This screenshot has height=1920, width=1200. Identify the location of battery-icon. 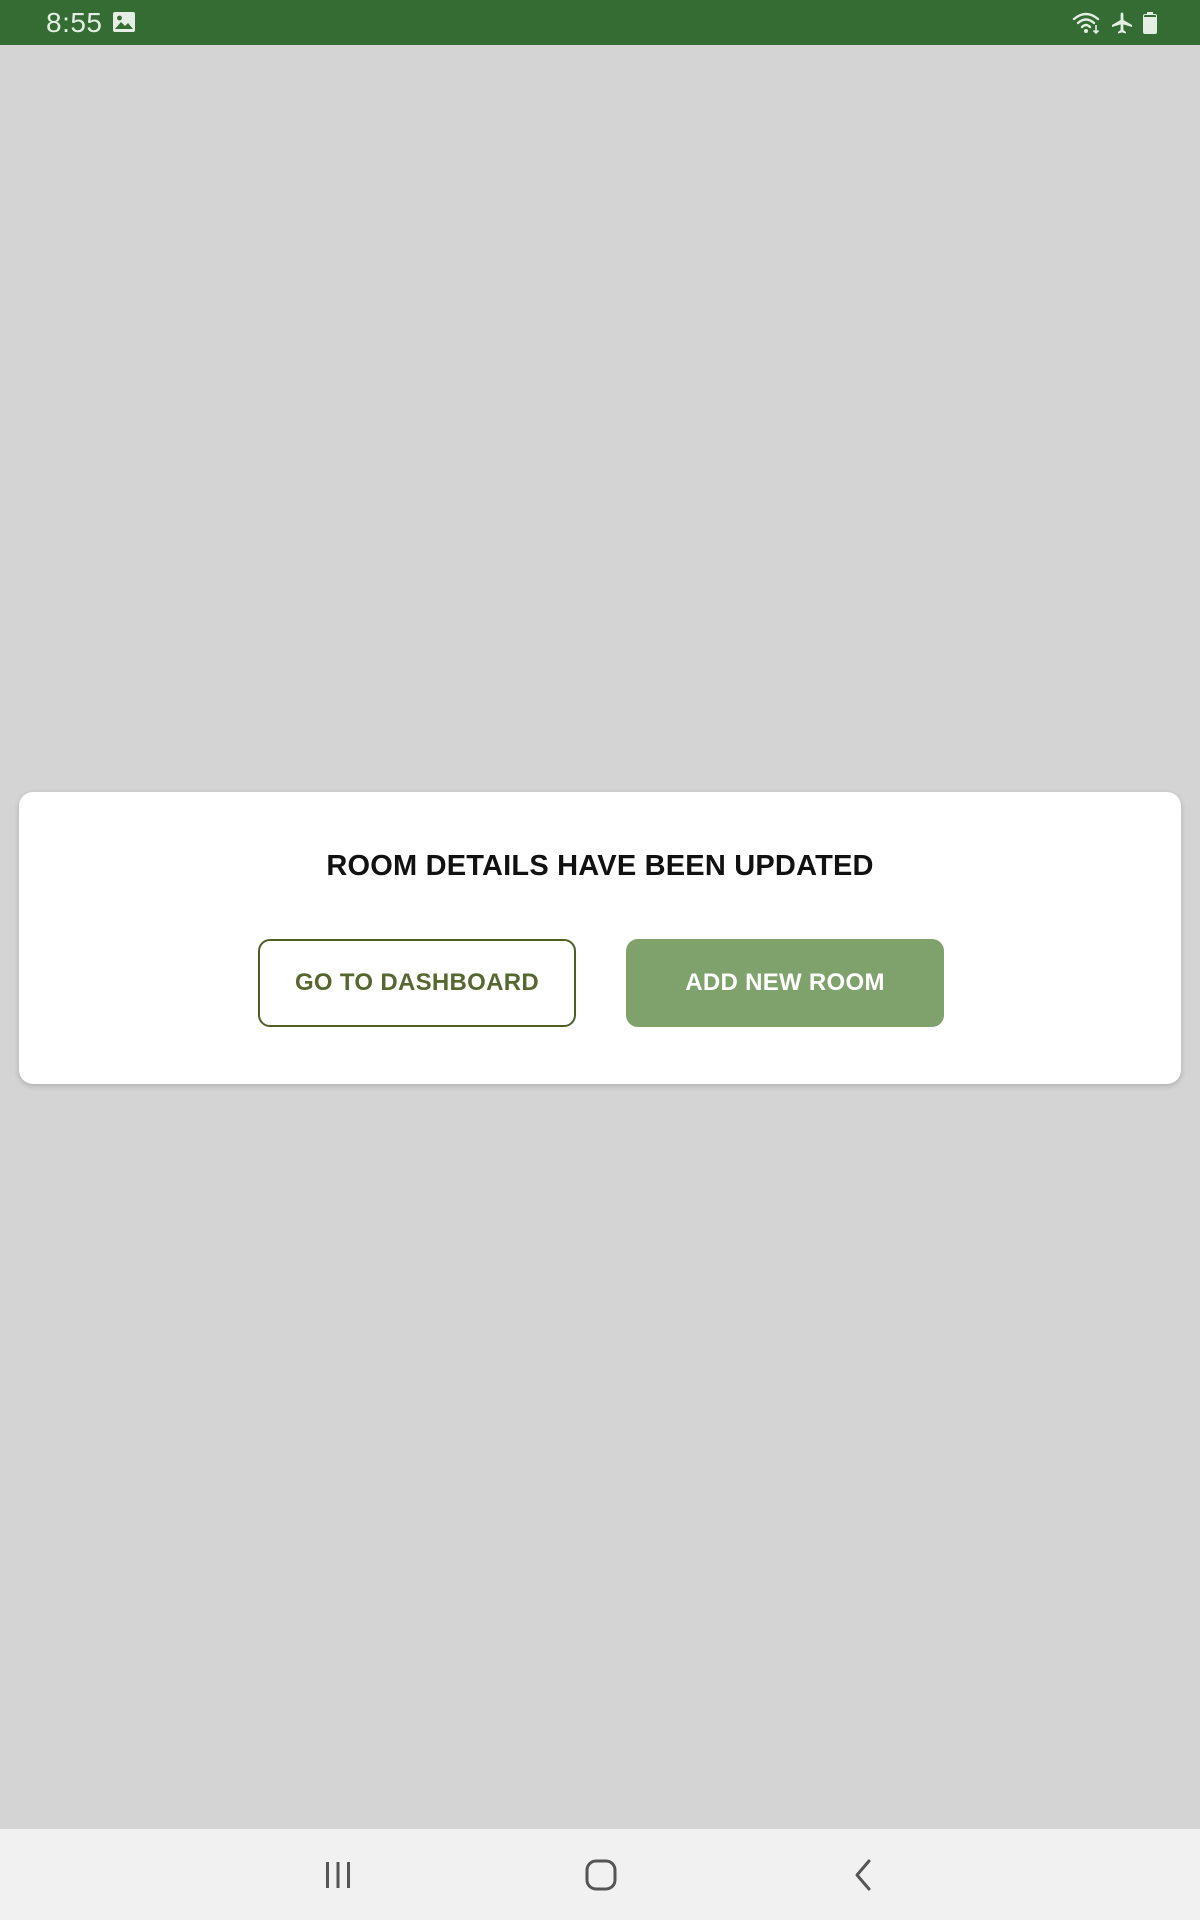
(1150, 23).